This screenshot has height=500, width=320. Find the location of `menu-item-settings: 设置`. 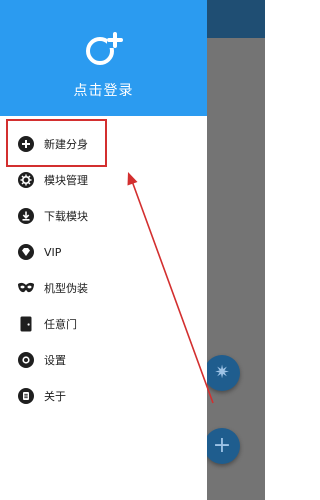

menu-item-settings: 设置 is located at coordinates (103, 360).